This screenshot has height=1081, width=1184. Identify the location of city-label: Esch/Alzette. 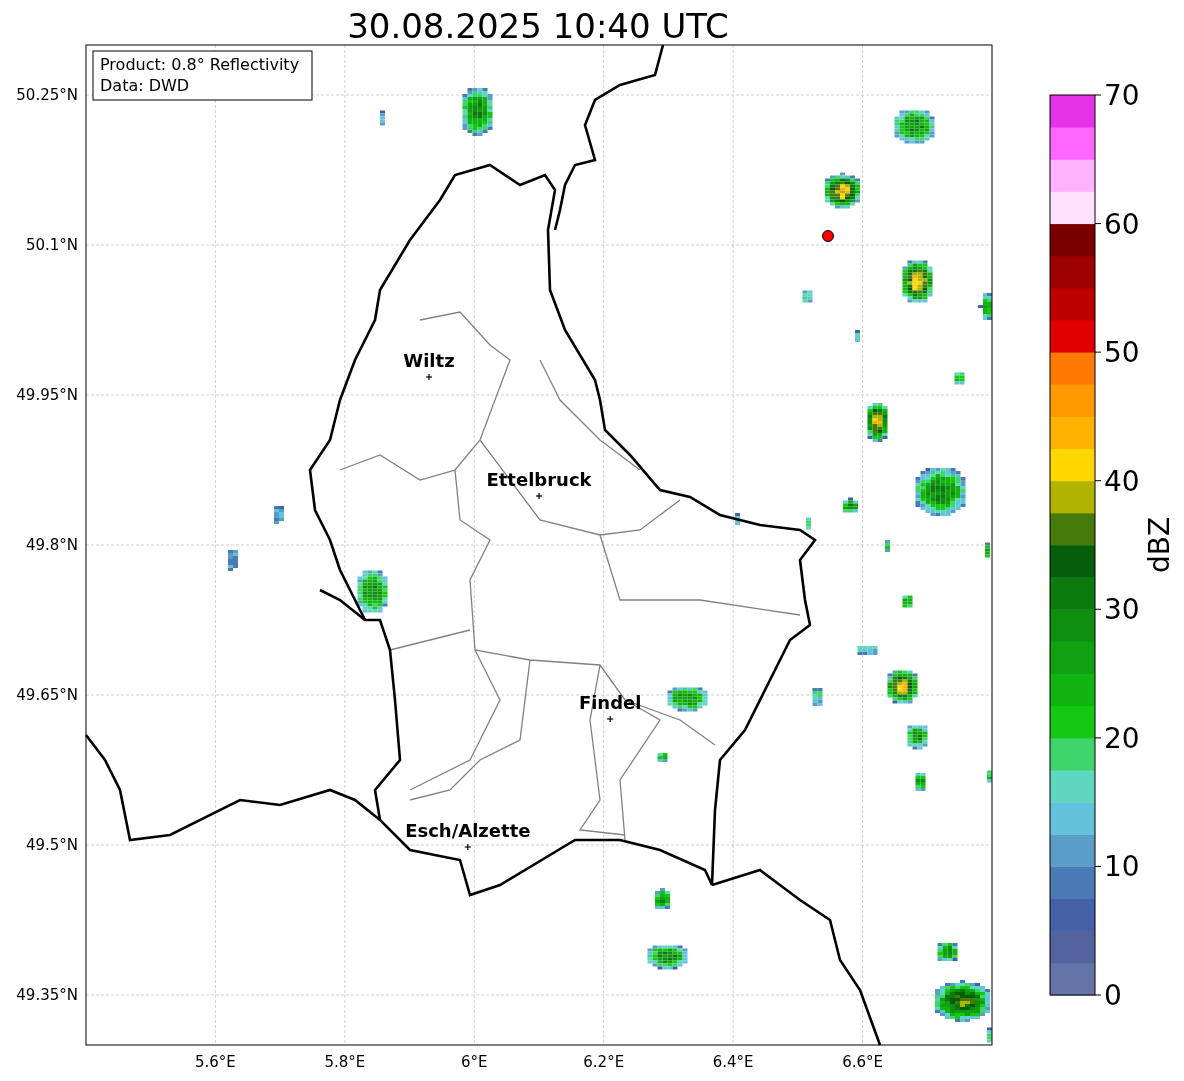
(468, 830).